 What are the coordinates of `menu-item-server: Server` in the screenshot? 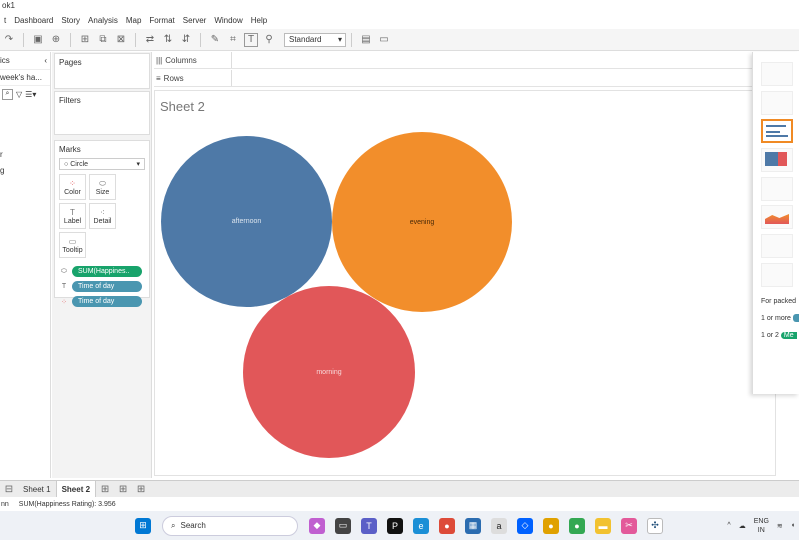 It's located at (195, 21).